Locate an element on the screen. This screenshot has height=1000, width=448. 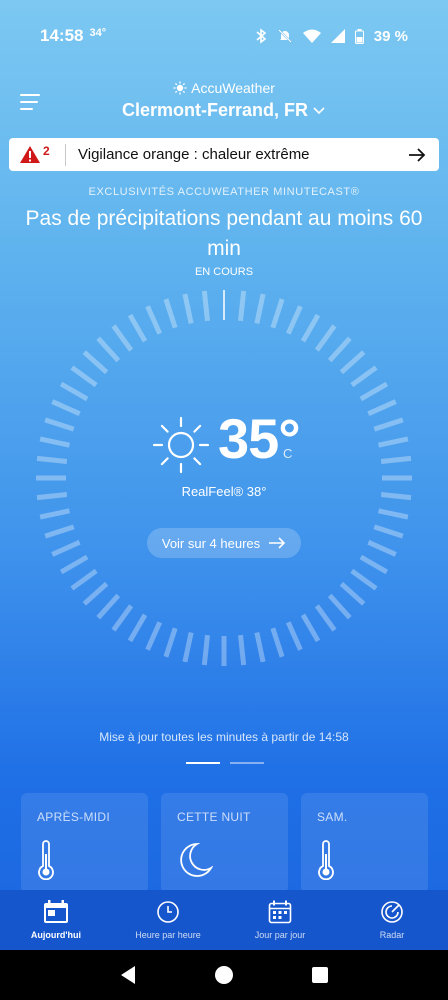
home-icon is located at coordinates (224, 975).